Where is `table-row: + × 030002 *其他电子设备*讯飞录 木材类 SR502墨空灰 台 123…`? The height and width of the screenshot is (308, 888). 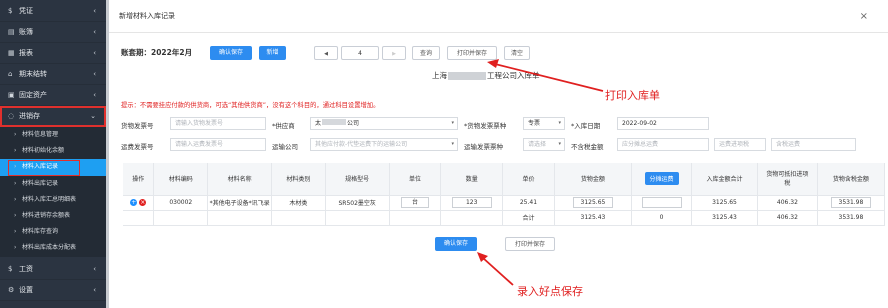
table-row: + × 030002 *其他电子设备*讯飞录 木材类 SR502墨空灰 台 123… is located at coordinates (504, 203).